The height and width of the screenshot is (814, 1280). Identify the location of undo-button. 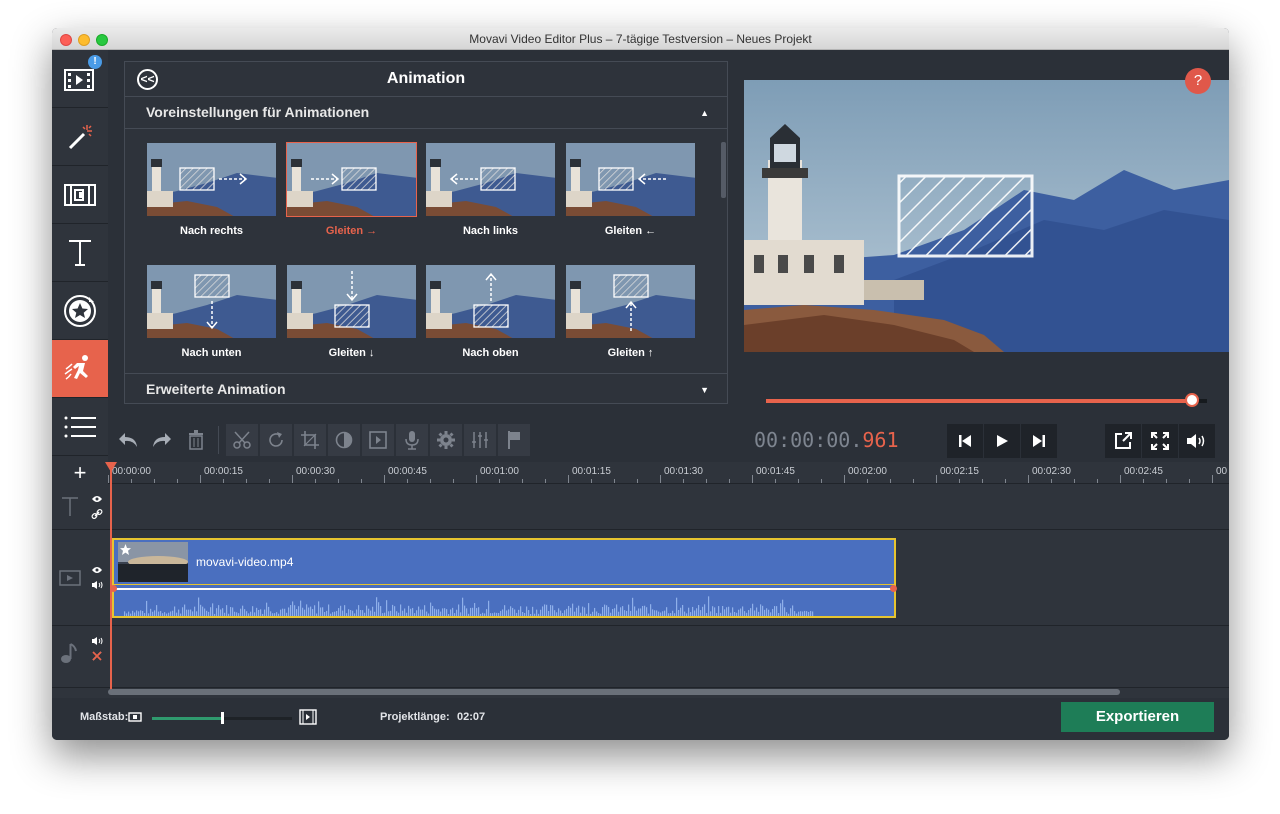
(128, 440).